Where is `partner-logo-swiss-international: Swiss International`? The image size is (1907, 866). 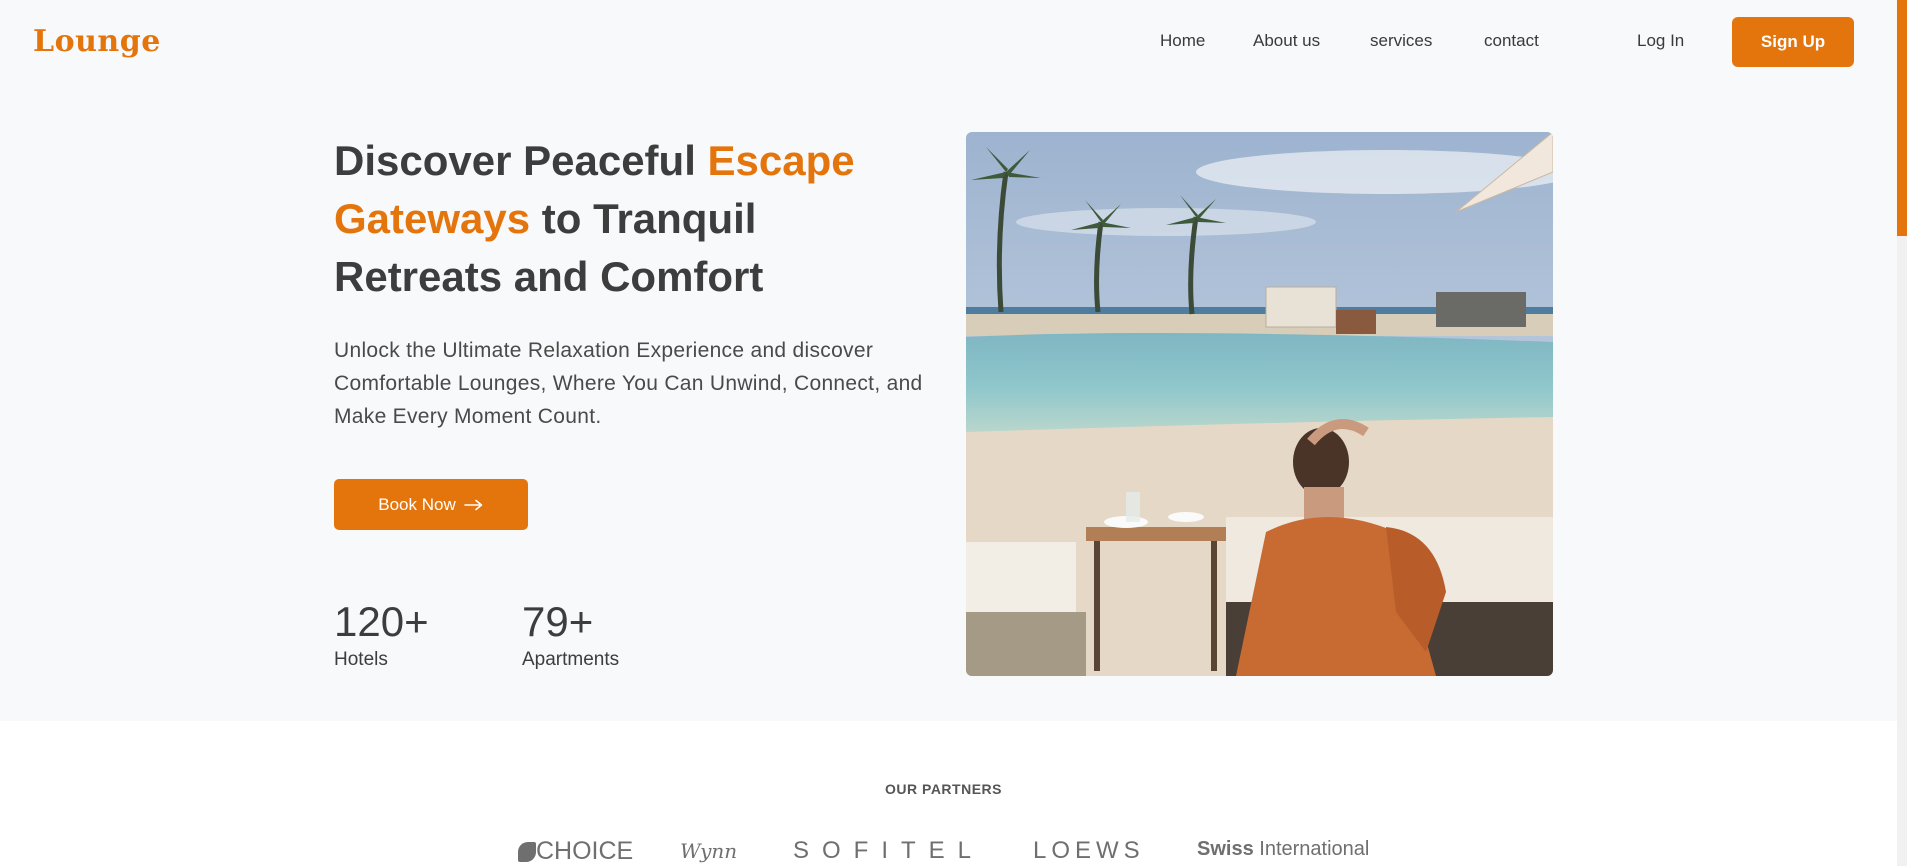
partner-logo-swiss-international: Swiss International is located at coordinates (1283, 849).